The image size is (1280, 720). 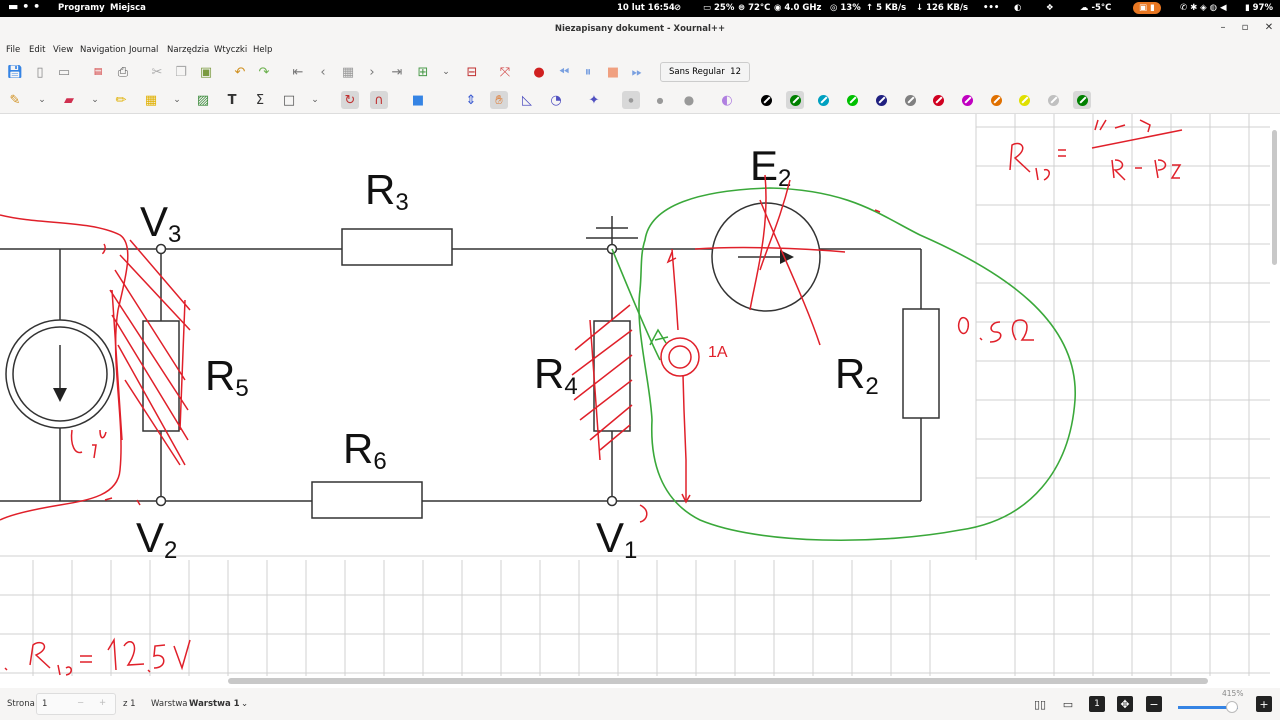 What do you see at coordinates (423, 72) in the screenshot?
I see `add-page-icon: ⊞` at bounding box center [423, 72].